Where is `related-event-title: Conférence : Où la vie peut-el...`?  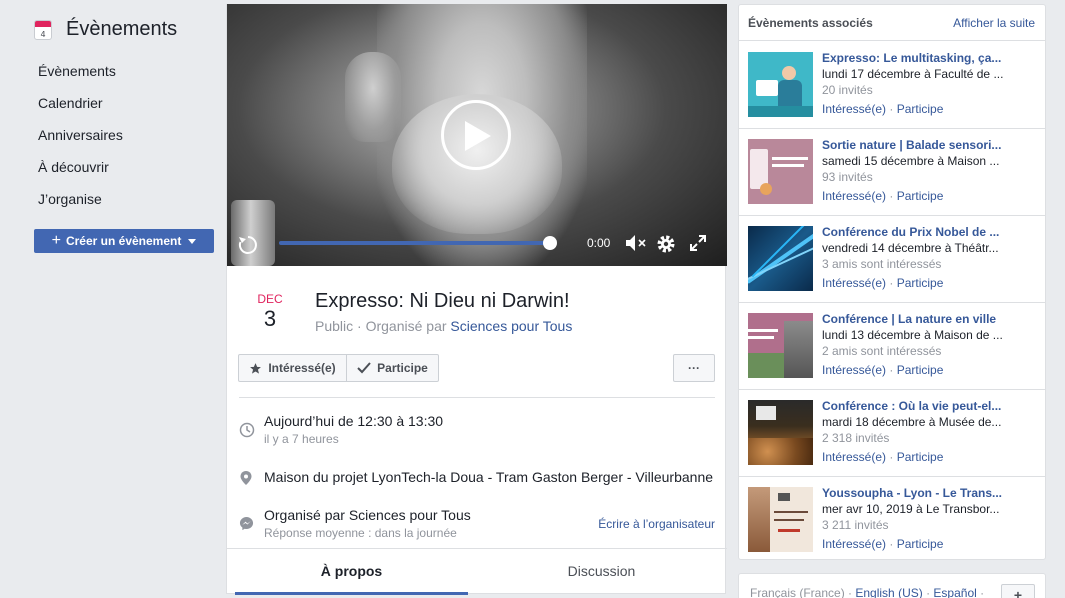
related-event-title: Conférence : Où la vie peut-el... is located at coordinates (922, 406).